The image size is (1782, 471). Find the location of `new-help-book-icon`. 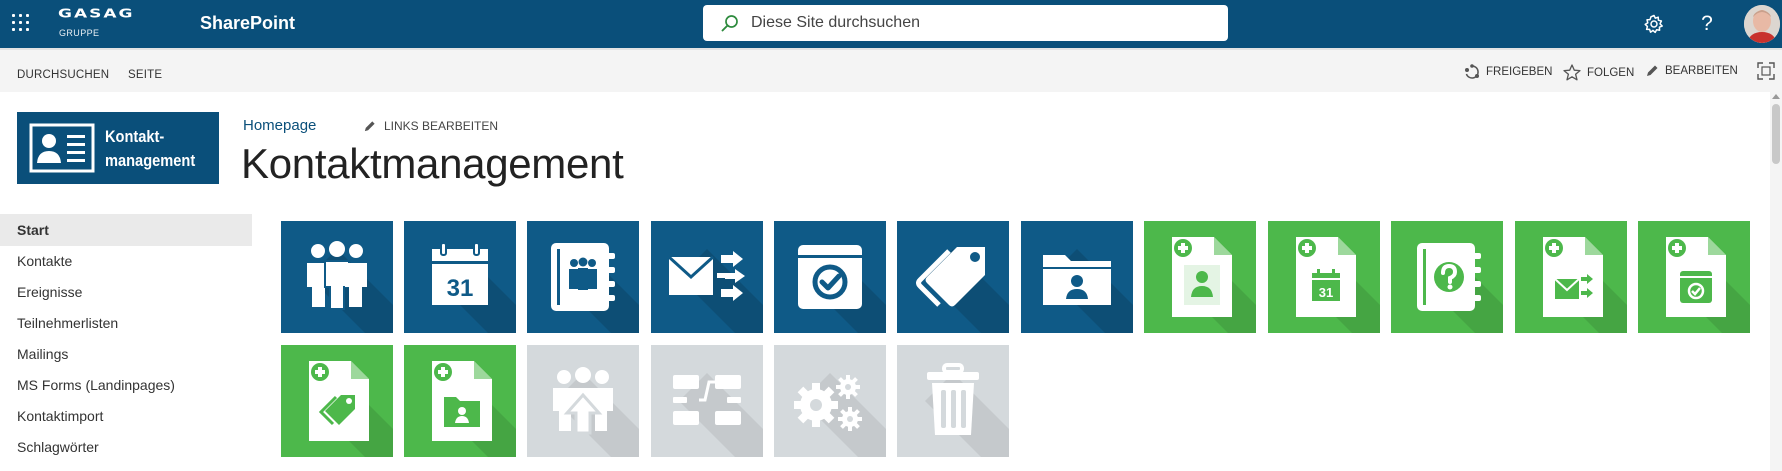

new-help-book-icon is located at coordinates (1449, 277).